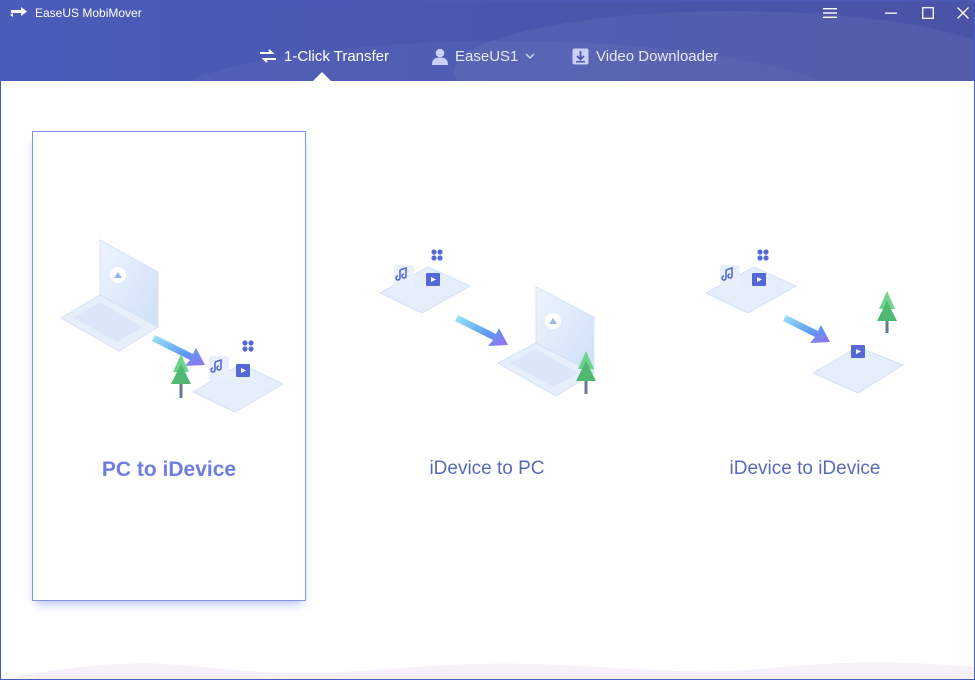 This screenshot has height=680, width=975. What do you see at coordinates (322, 76) in the screenshot?
I see `active-tab-indicator` at bounding box center [322, 76].